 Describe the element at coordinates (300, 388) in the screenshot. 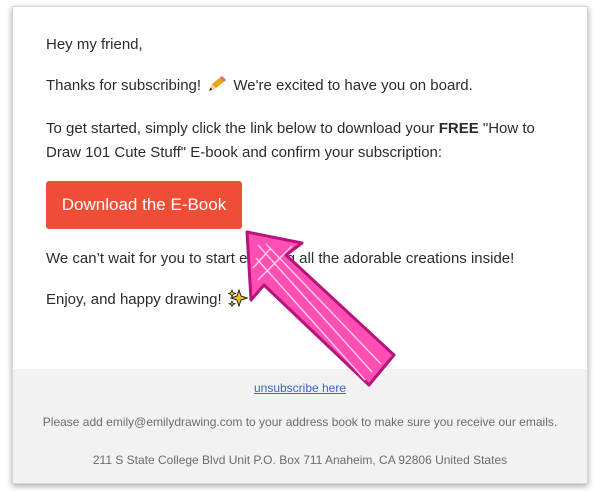

I see `unsubscribe-link: unsubscribe here` at that location.